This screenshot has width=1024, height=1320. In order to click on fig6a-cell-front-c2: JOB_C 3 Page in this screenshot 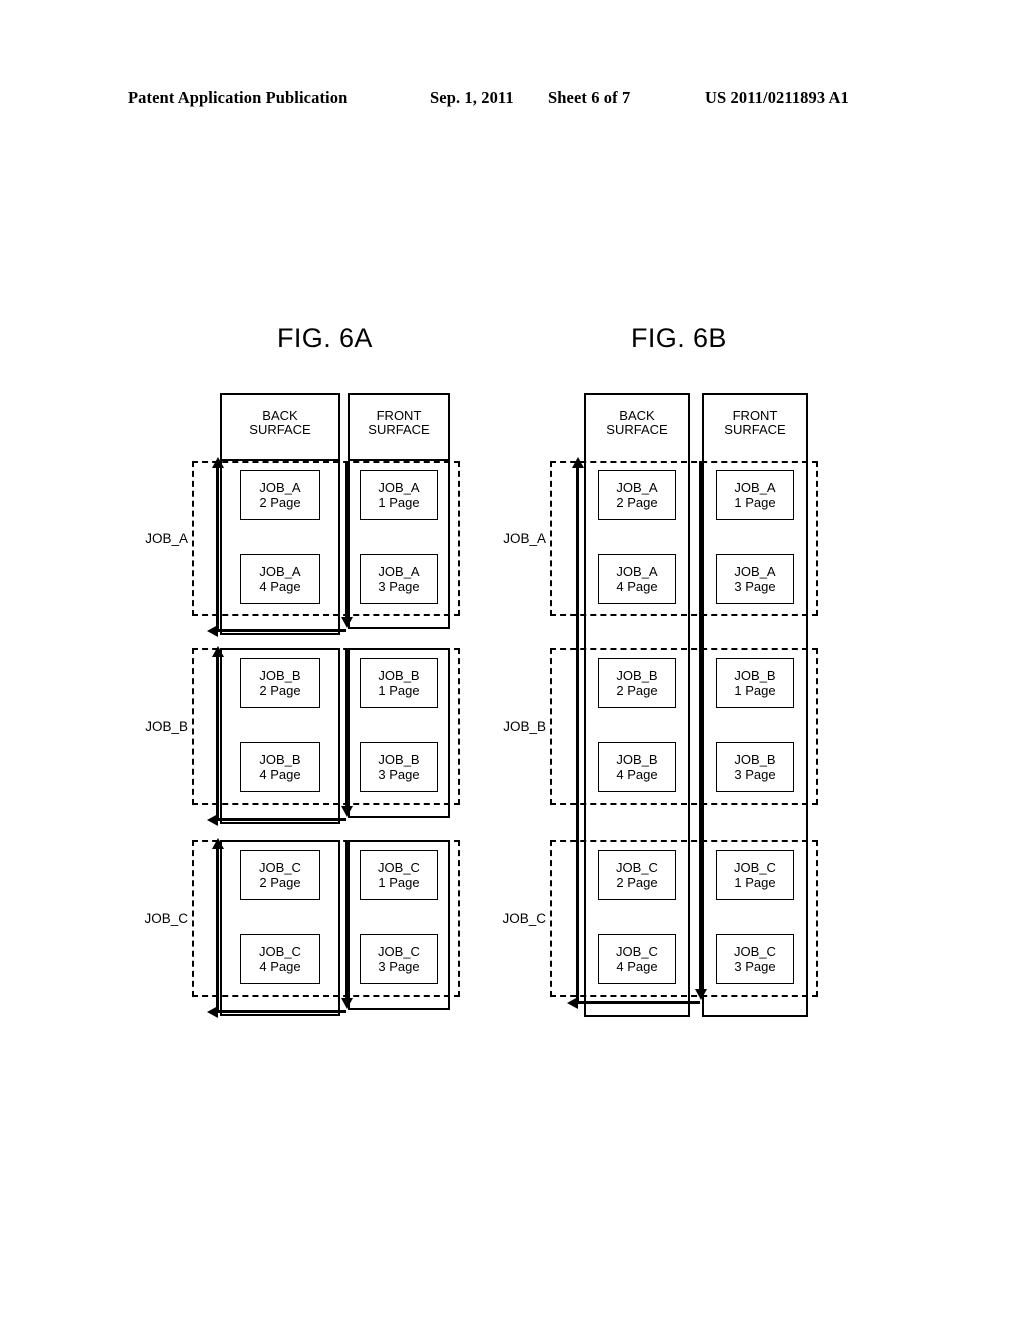, I will do `click(399, 959)`.